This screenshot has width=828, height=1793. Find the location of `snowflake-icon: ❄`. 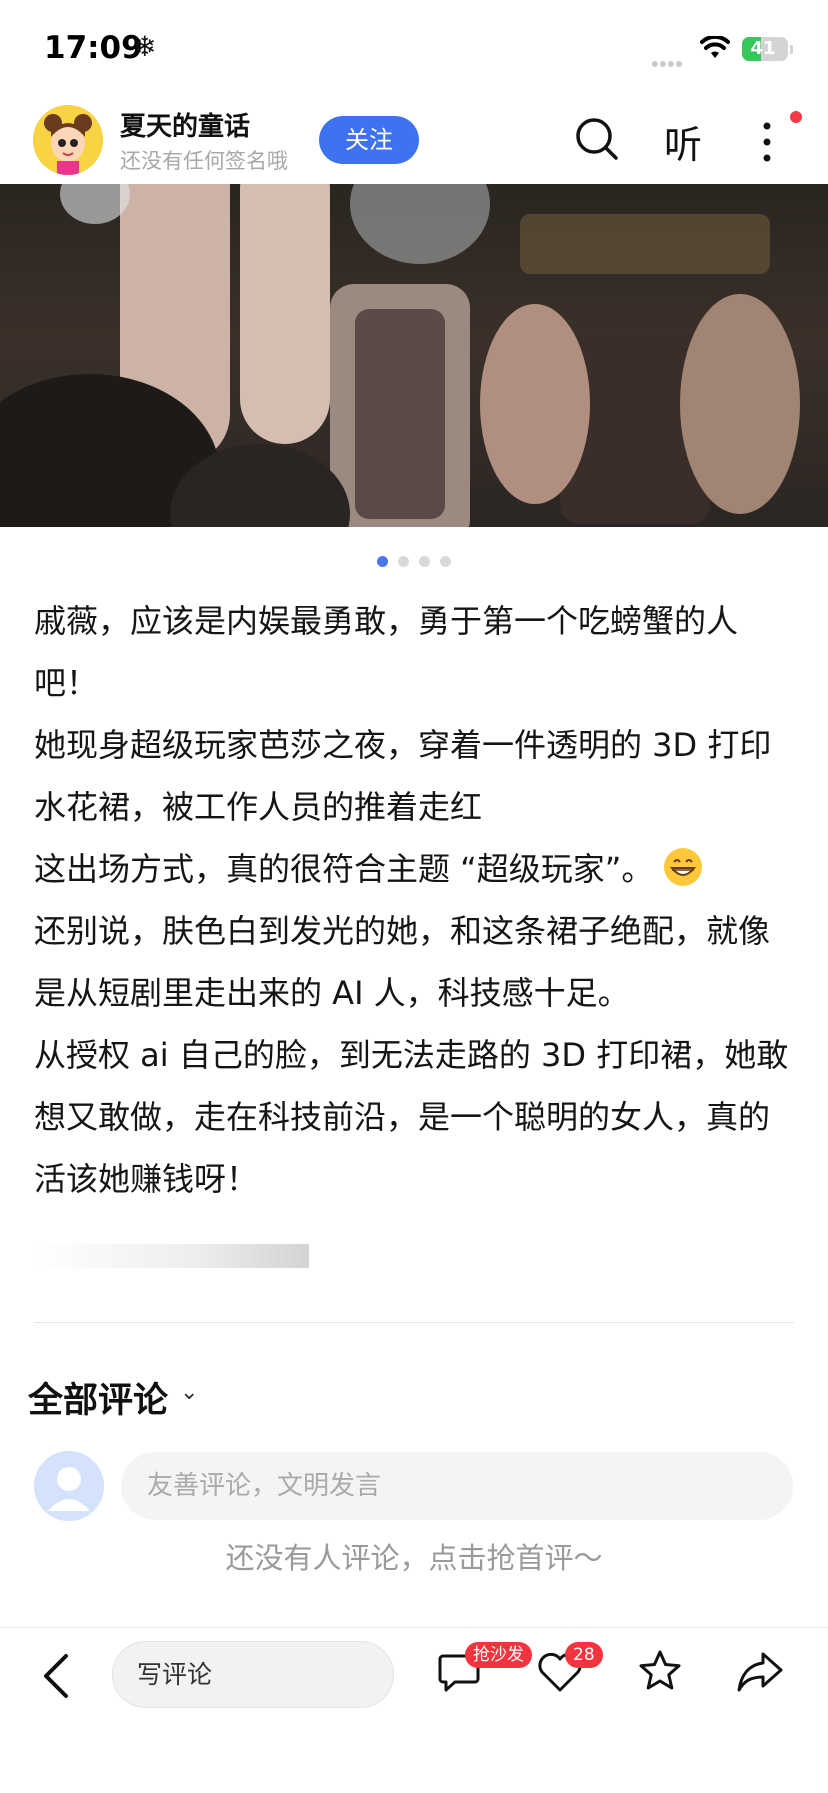

snowflake-icon: ❄ is located at coordinates (145, 46).